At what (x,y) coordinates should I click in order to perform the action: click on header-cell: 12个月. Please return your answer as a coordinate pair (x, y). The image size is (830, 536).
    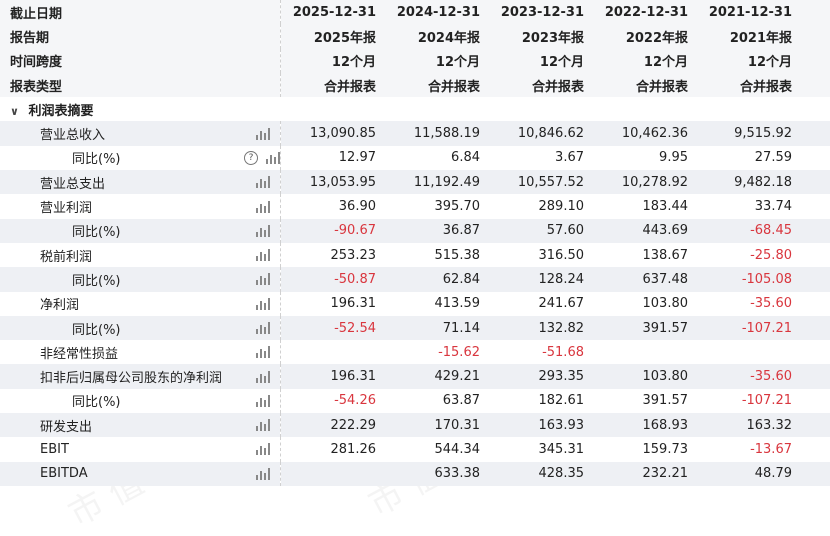
    Looking at the image, I should click on (748, 60).